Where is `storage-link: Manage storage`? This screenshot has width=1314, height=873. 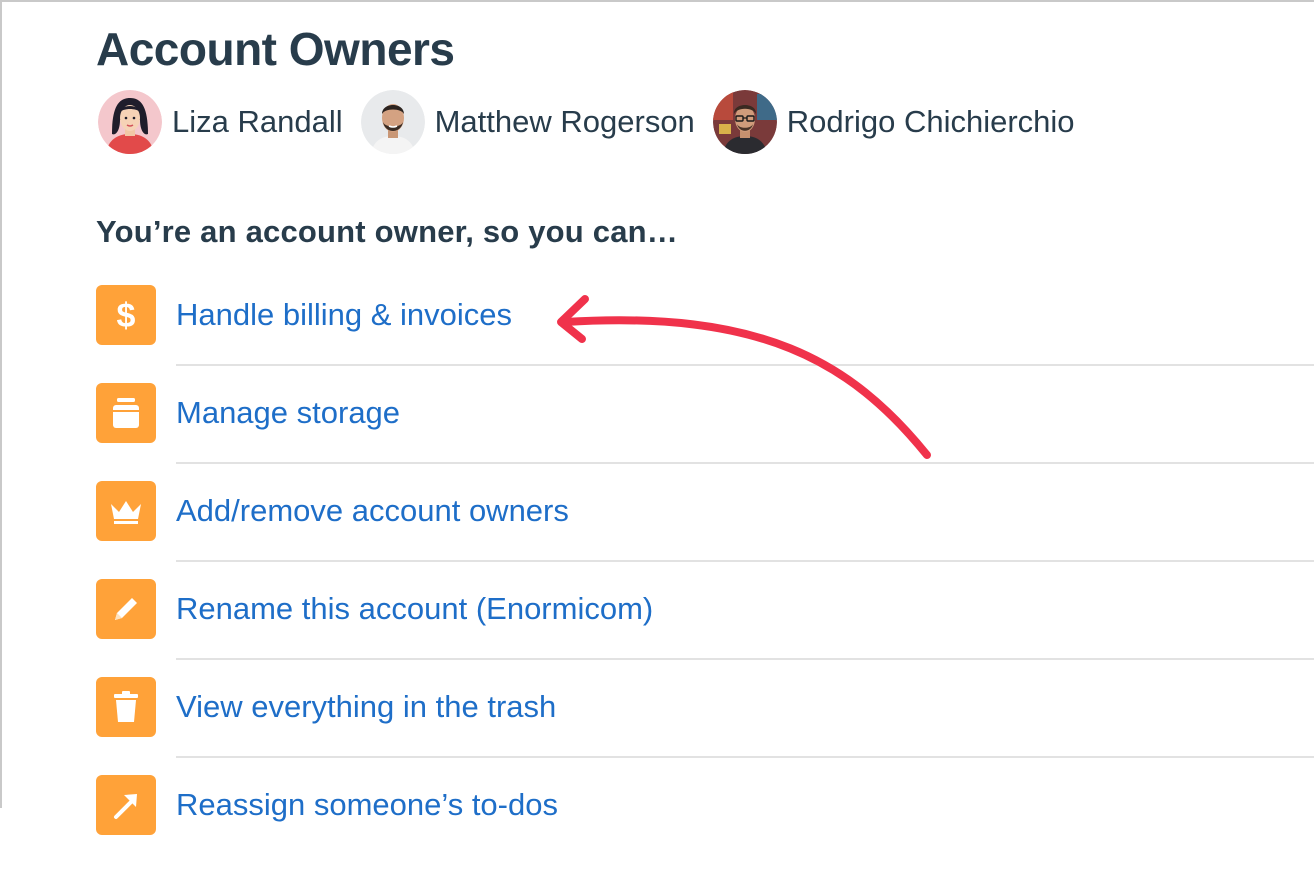 storage-link: Manage storage is located at coordinates (288, 413).